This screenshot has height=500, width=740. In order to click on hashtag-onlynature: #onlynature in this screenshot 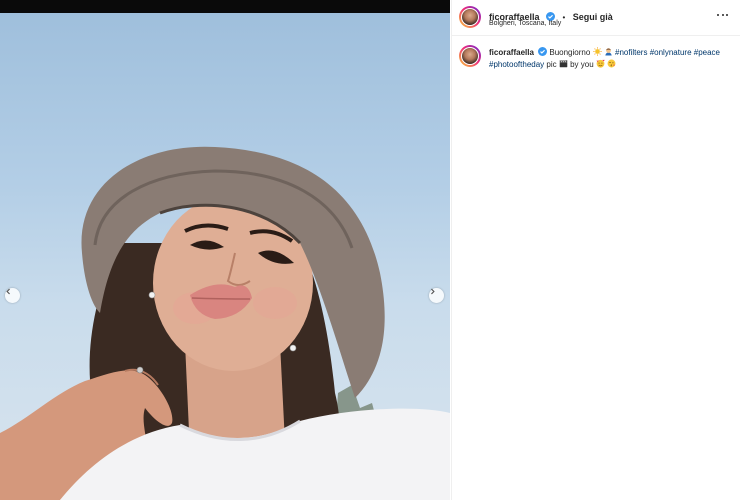, I will do `click(671, 52)`.